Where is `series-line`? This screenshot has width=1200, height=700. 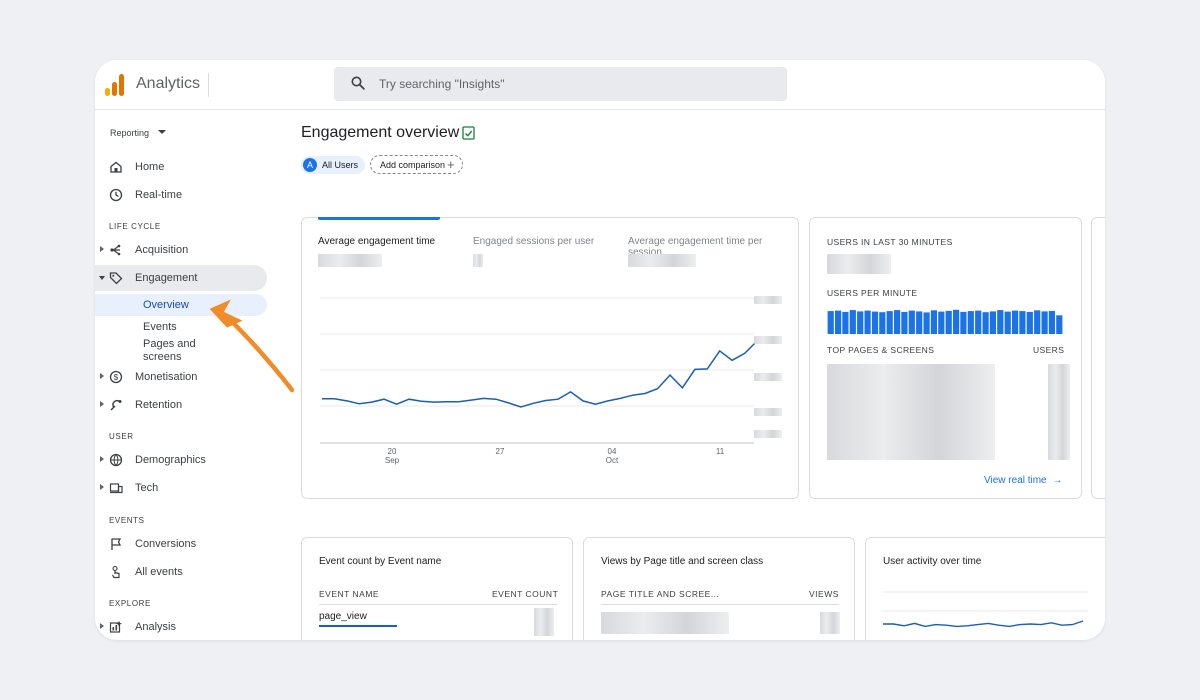
series-line is located at coordinates (540, 374).